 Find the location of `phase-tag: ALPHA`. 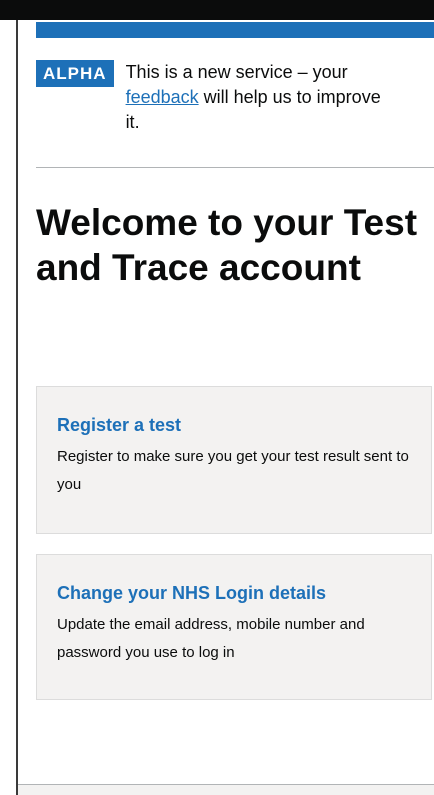

phase-tag: ALPHA is located at coordinates (75, 73).